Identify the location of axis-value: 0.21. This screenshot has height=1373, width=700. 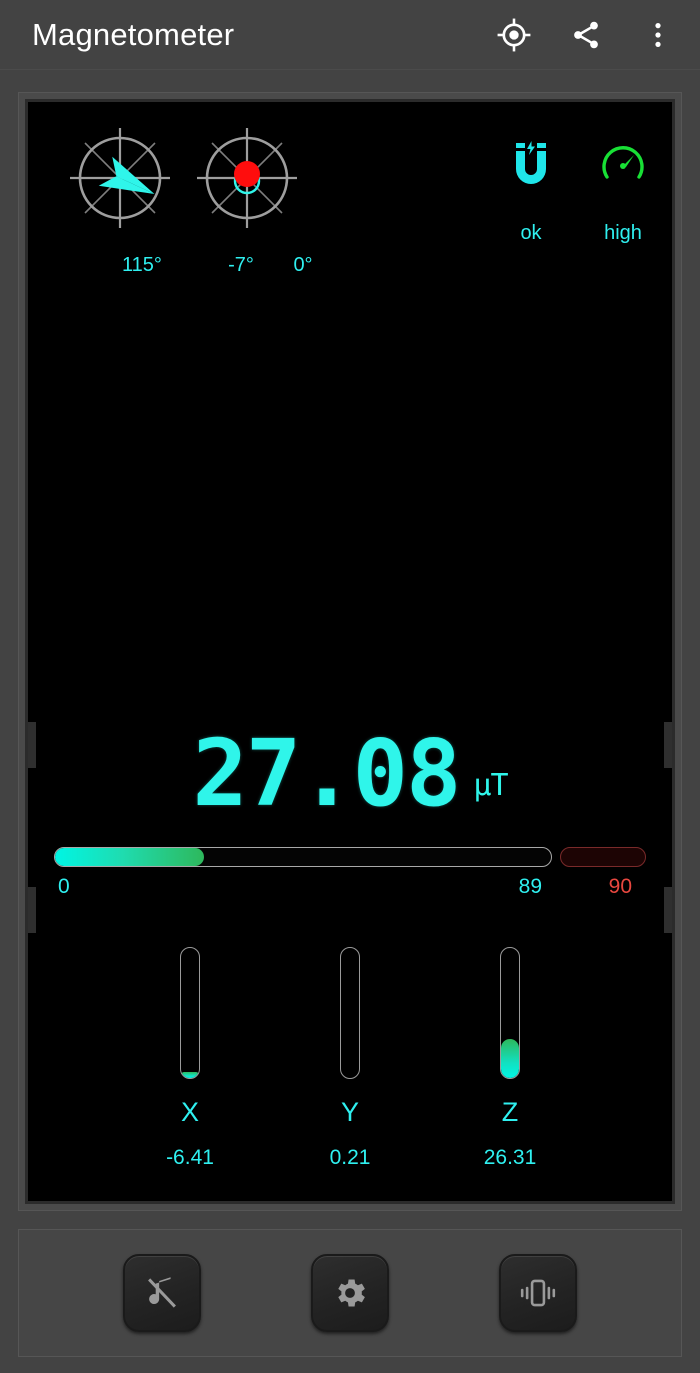
(350, 1157).